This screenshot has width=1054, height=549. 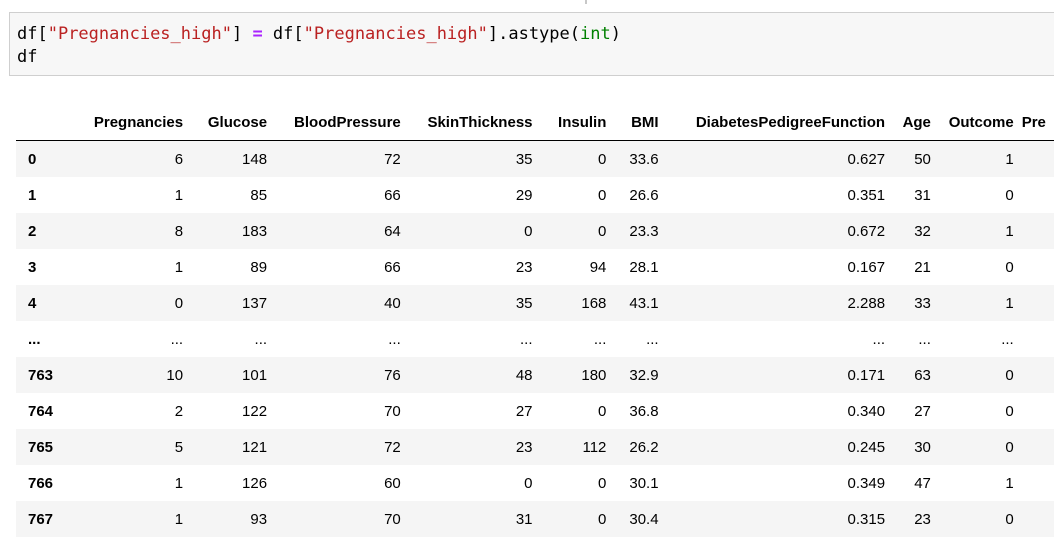 I want to click on table-cell: 0.340, so click(x=866, y=411).